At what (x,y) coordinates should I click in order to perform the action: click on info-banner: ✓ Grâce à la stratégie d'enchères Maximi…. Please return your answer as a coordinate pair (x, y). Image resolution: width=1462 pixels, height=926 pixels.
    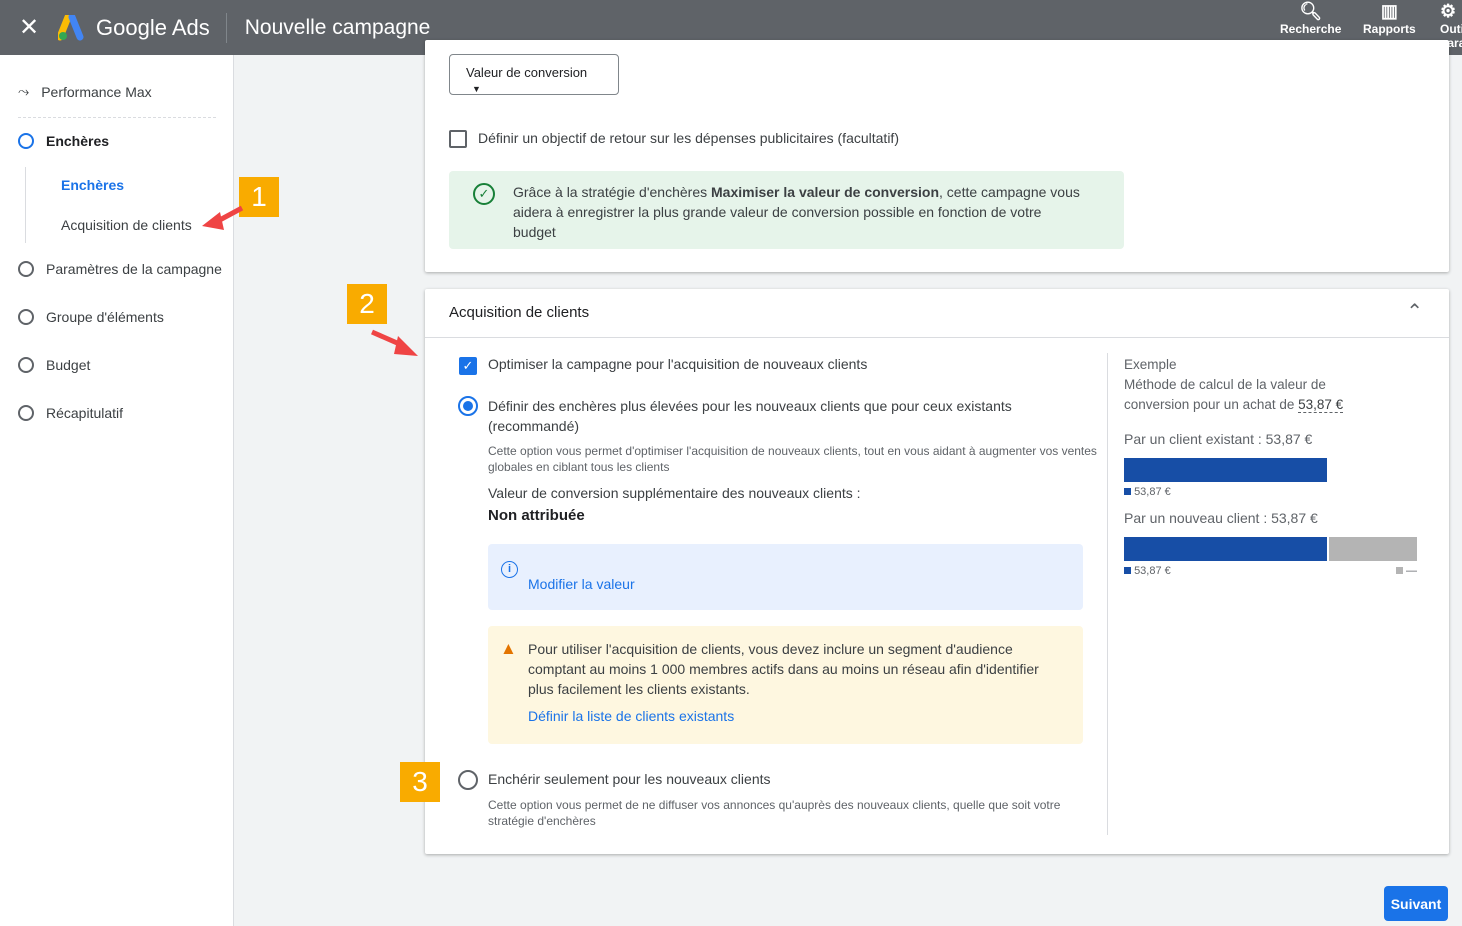
    Looking at the image, I should click on (786, 210).